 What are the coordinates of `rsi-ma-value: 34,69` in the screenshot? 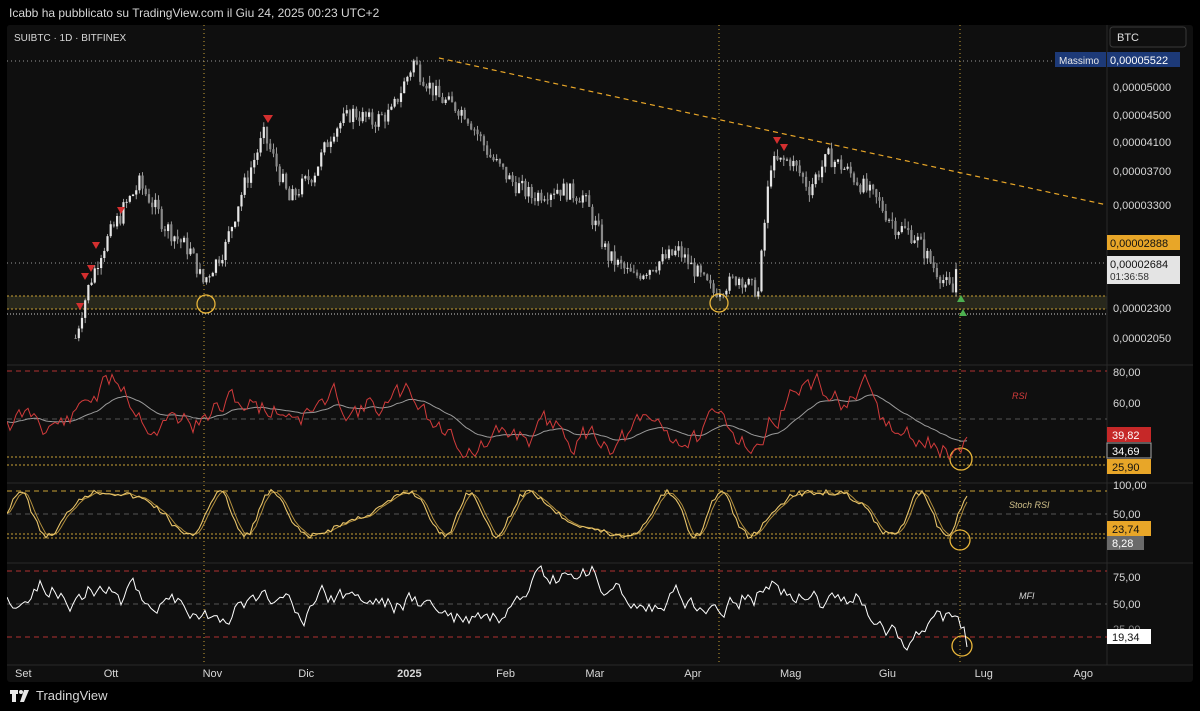 It's located at (1126, 452).